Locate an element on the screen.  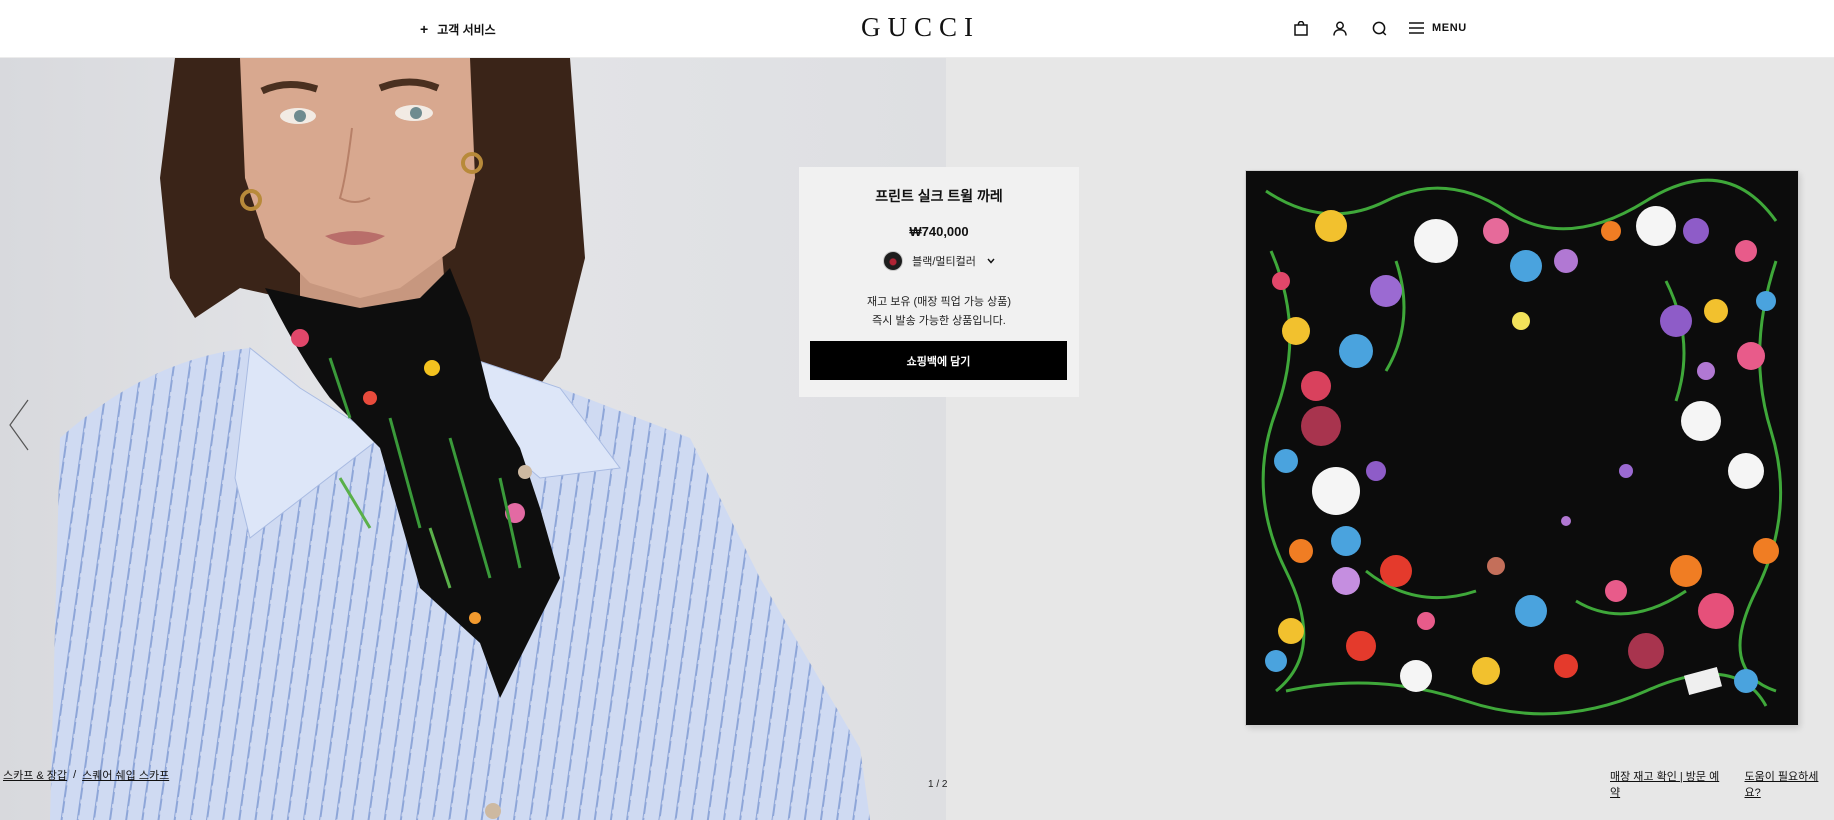
previous-slide-button is located at coordinates (19, 425).